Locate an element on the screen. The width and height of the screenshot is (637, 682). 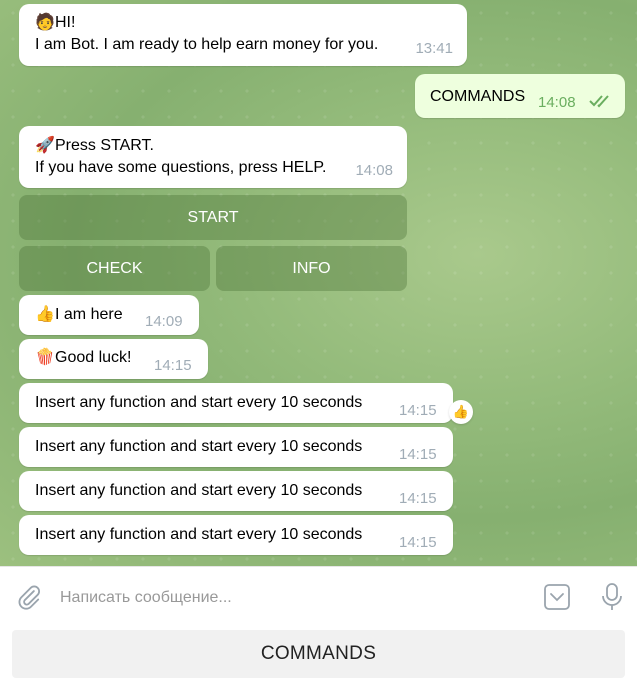
person-emoji-icon: 🧑 is located at coordinates (45, 22).